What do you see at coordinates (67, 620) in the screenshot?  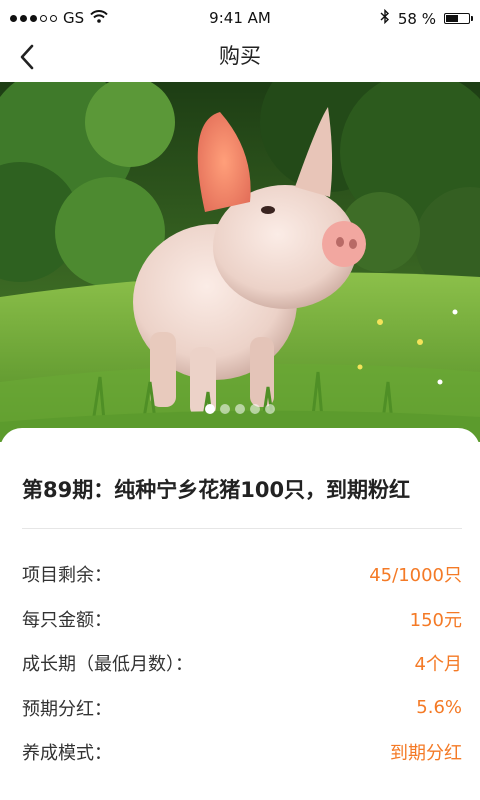 I see `detail-label: 每只金额：` at bounding box center [67, 620].